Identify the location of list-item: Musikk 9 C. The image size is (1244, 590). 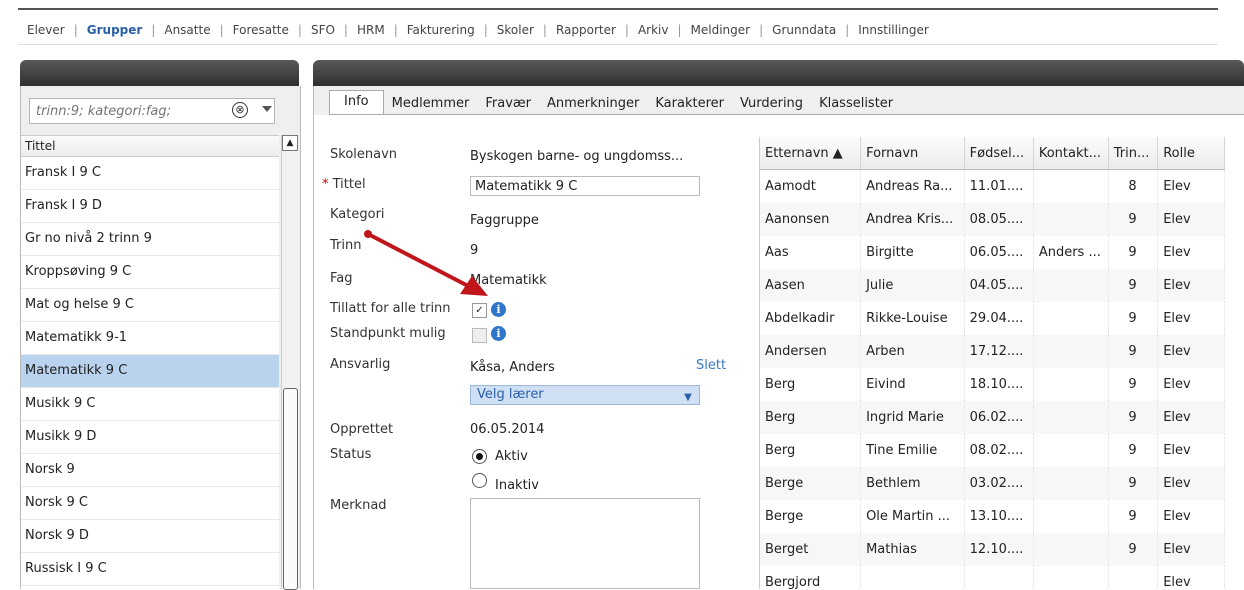
(150, 404).